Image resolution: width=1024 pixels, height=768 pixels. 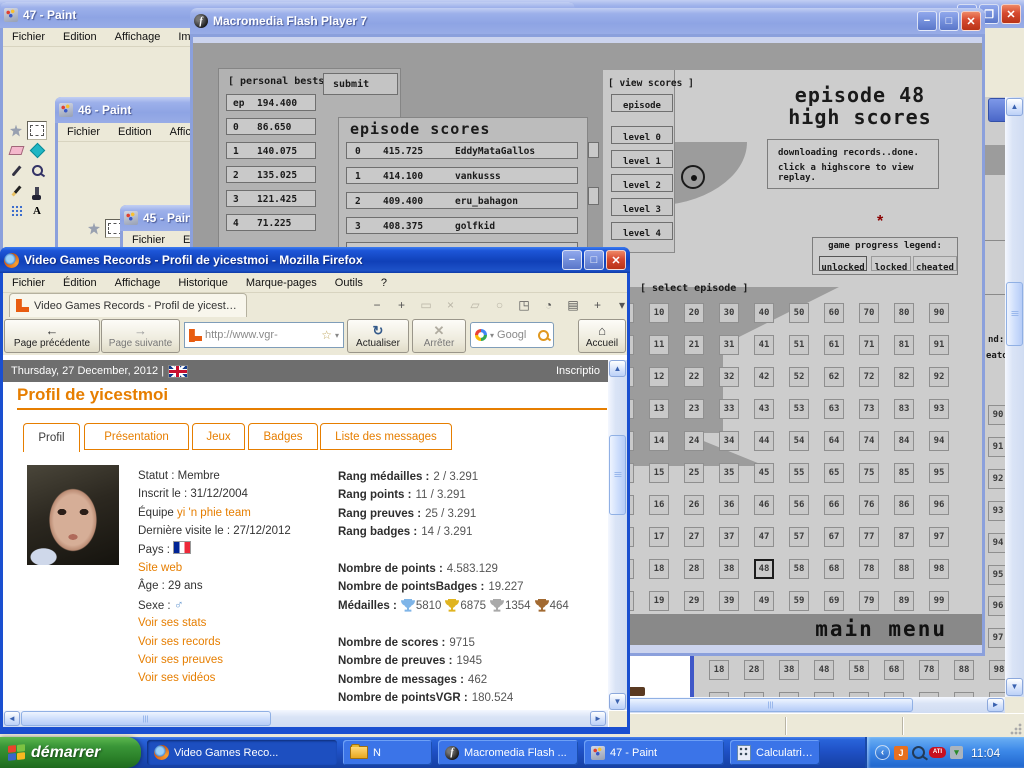 I want to click on profile-link: yi 'n phie team, so click(x=214, y=513).